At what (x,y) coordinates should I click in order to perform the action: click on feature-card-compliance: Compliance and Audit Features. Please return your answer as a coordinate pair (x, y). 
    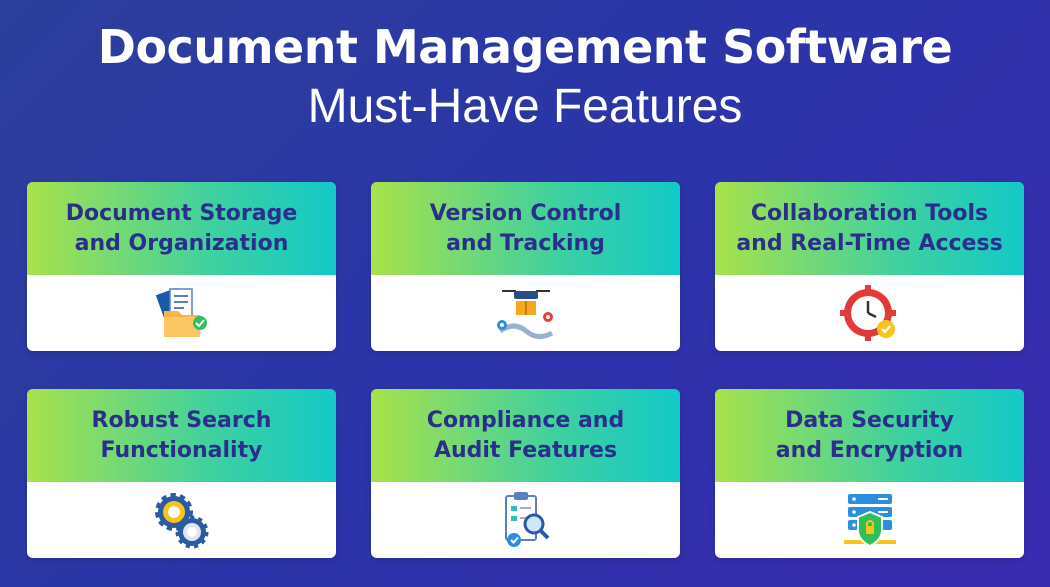
    Looking at the image, I should click on (525, 473).